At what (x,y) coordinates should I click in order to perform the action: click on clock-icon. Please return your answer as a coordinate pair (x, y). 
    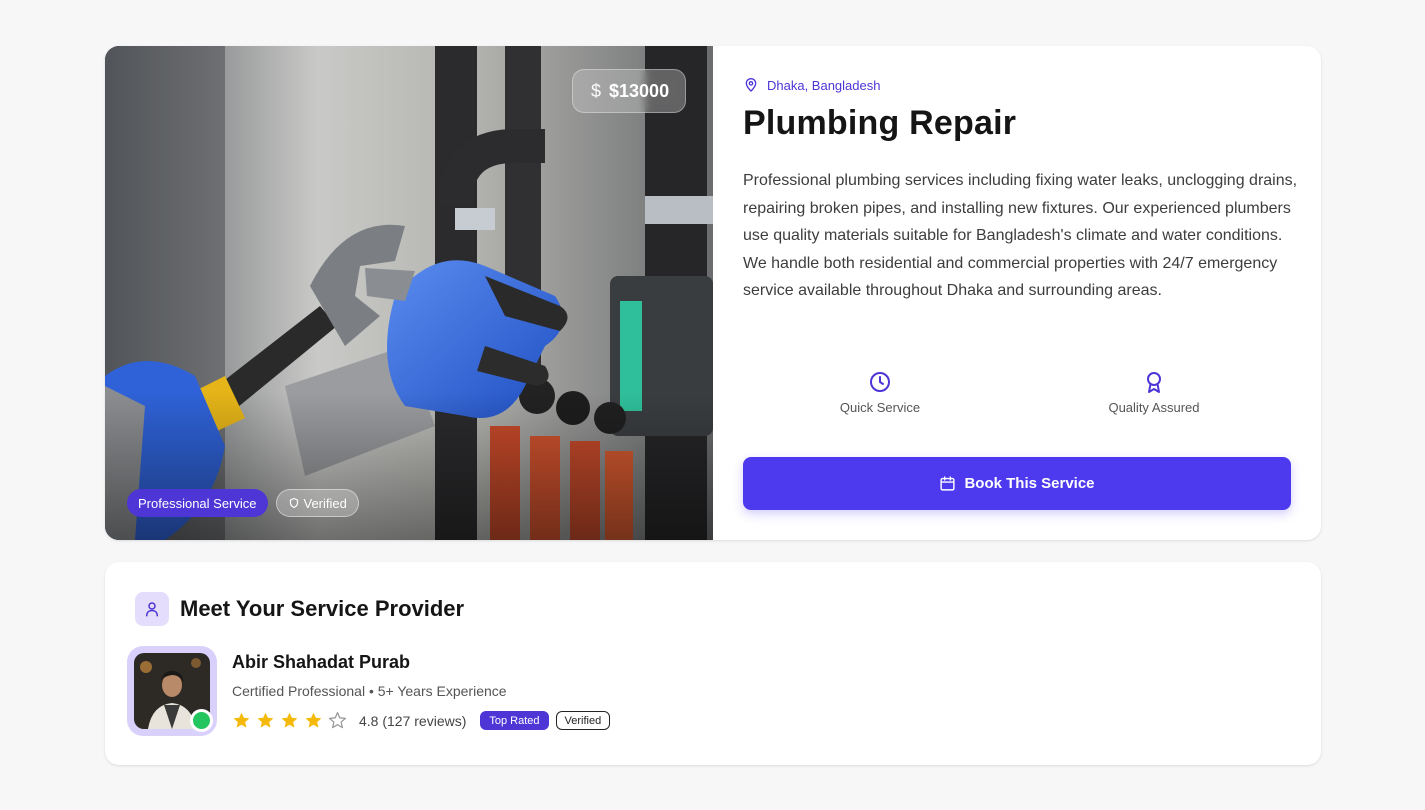
    Looking at the image, I should click on (880, 382).